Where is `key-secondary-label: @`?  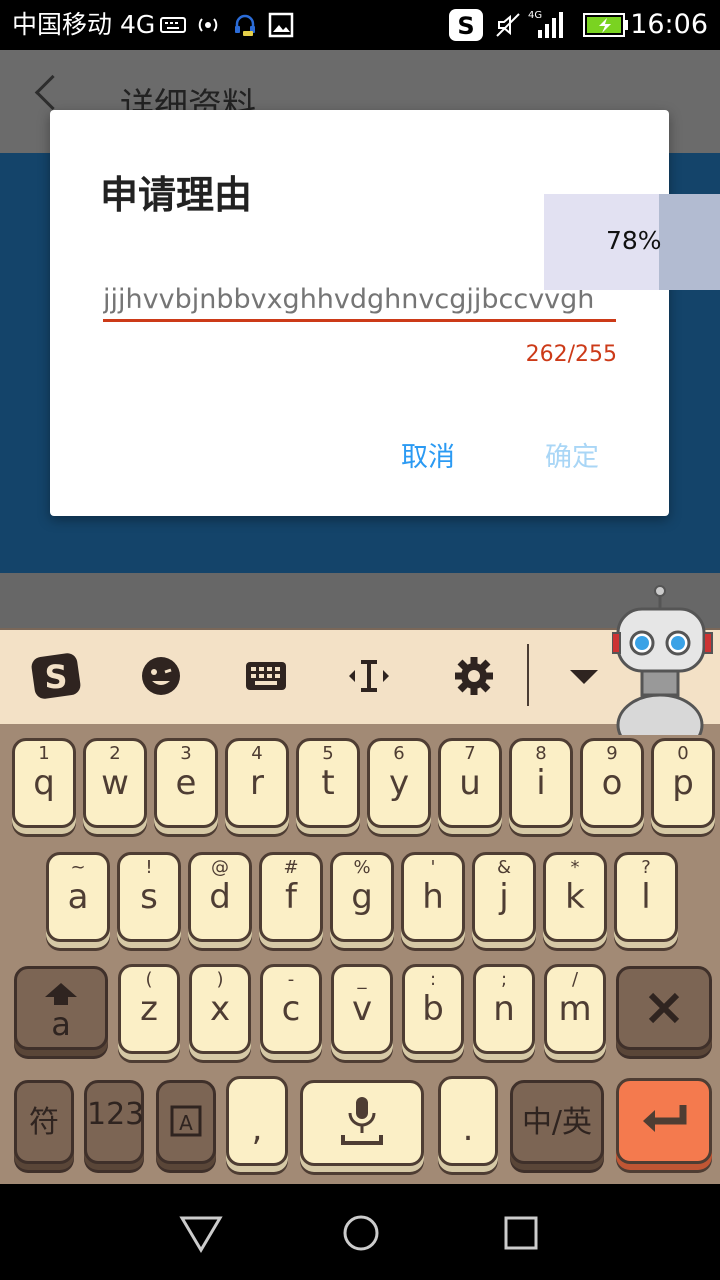
key-secondary-label: @ is located at coordinates (220, 867).